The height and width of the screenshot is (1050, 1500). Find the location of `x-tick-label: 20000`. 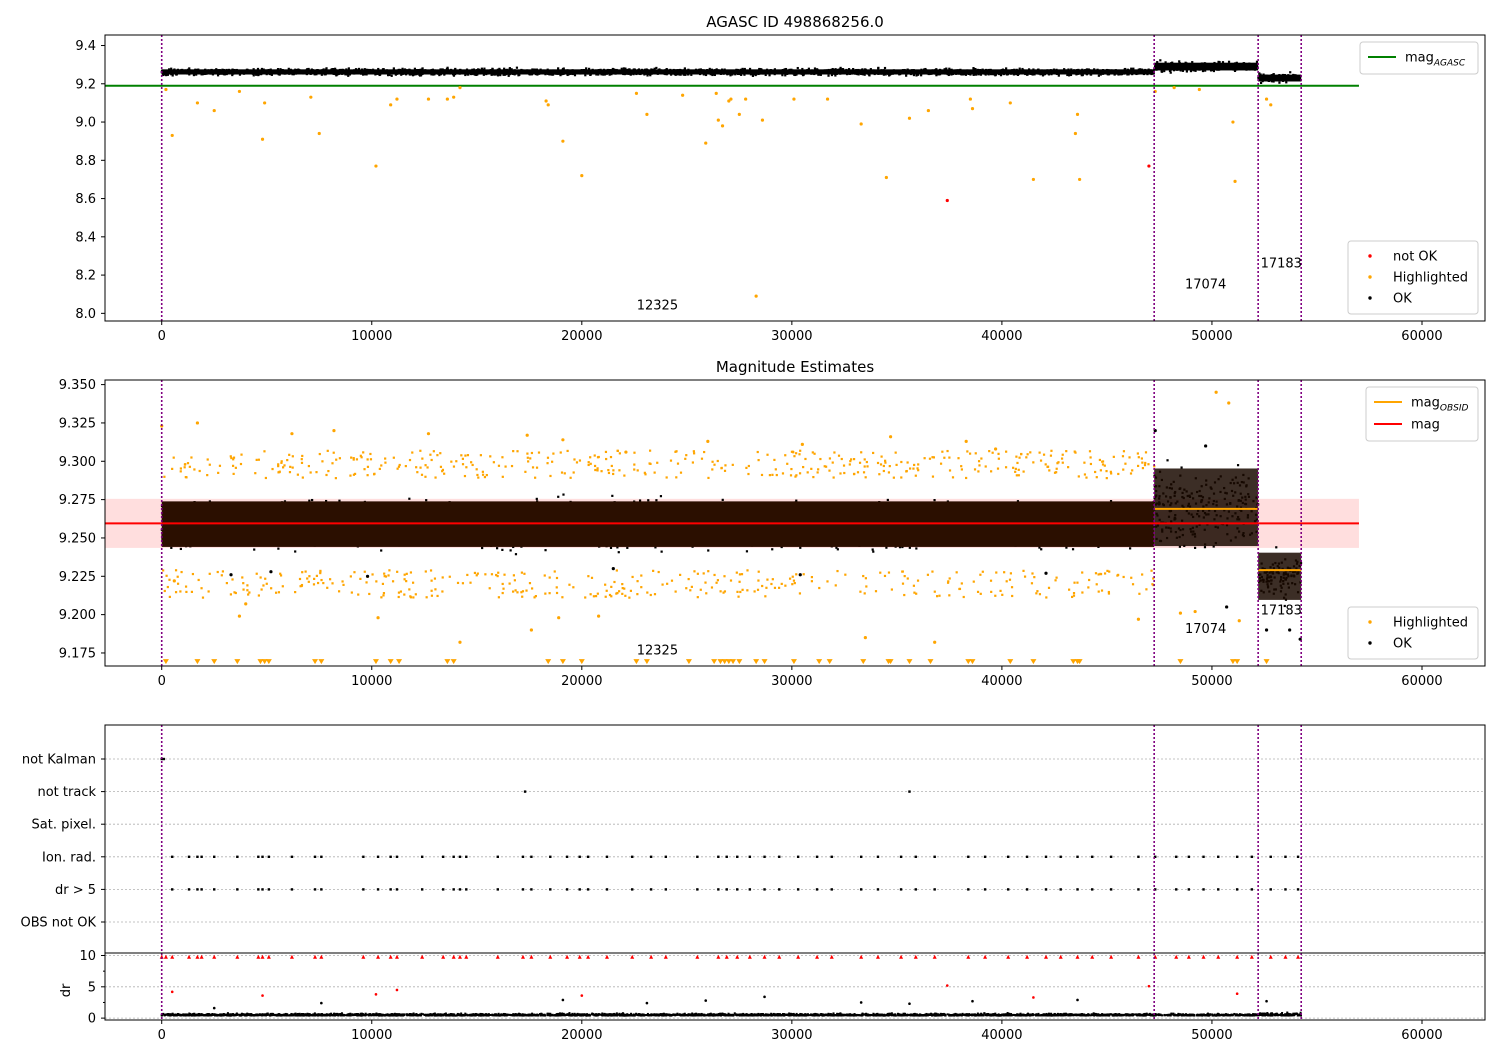

x-tick-label: 20000 is located at coordinates (581, 336).